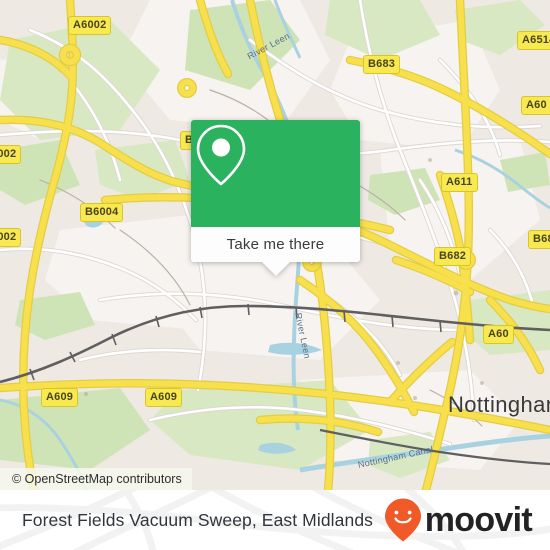 Image resolution: width=550 pixels, height=550 pixels. Describe the element at coordinates (275, 269) in the screenshot. I see `callout-pointer` at that location.